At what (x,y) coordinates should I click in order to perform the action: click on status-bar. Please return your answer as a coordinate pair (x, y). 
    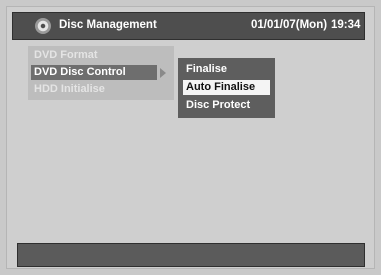
    Looking at the image, I should click on (191, 255).